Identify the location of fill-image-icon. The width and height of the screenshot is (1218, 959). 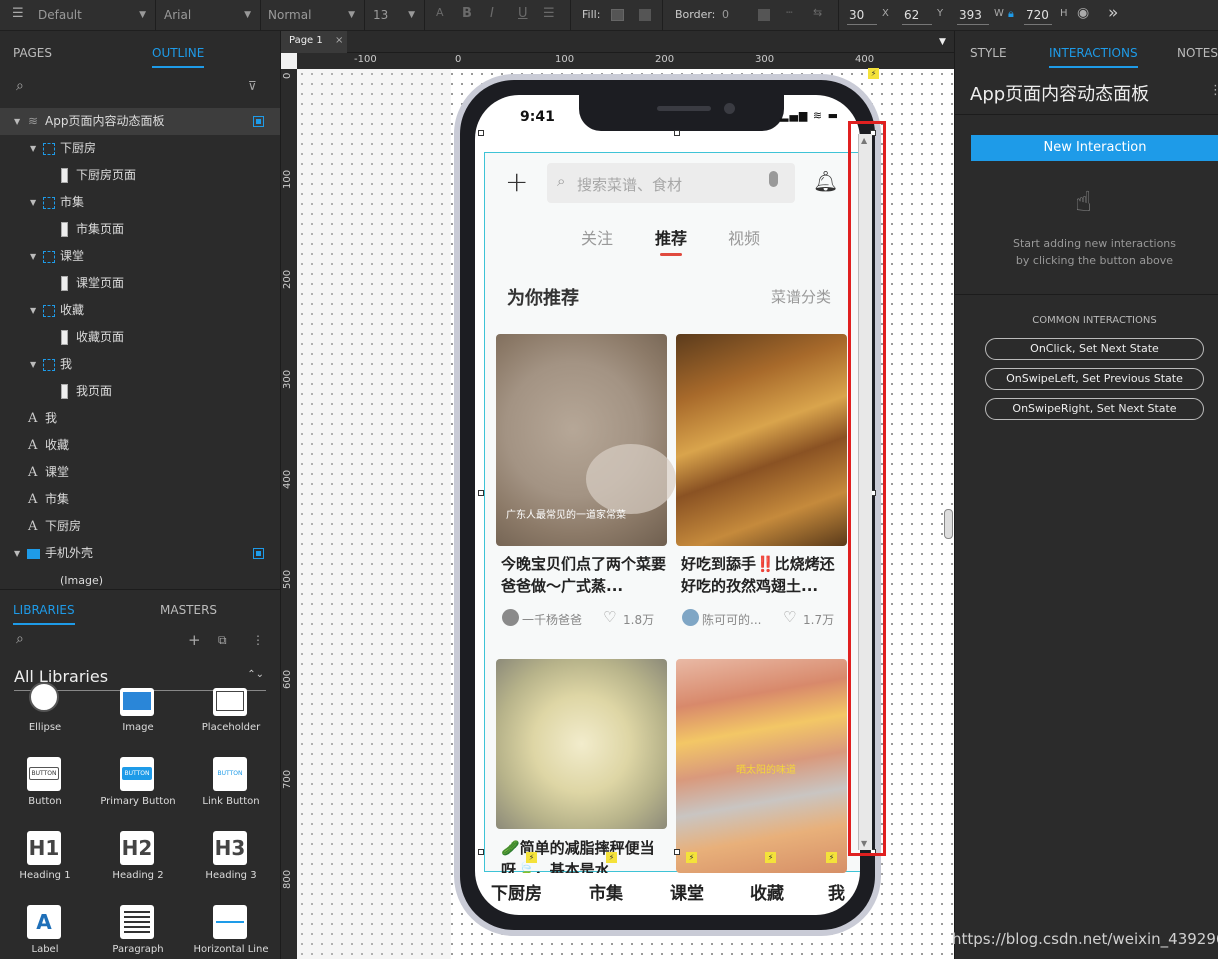
(617, 15).